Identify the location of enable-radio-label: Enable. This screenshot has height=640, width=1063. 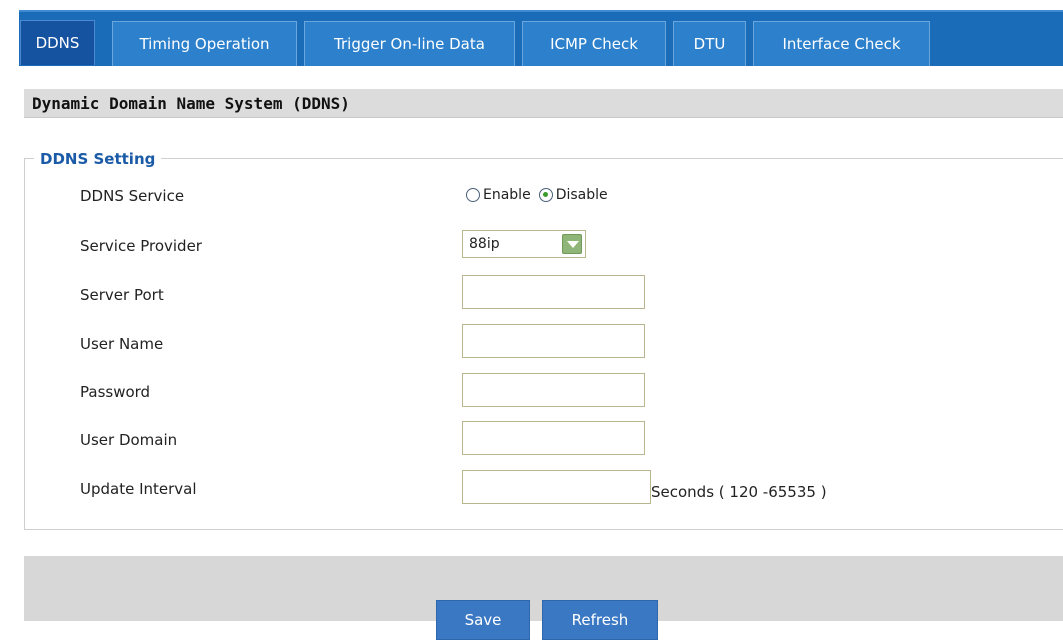
(507, 195).